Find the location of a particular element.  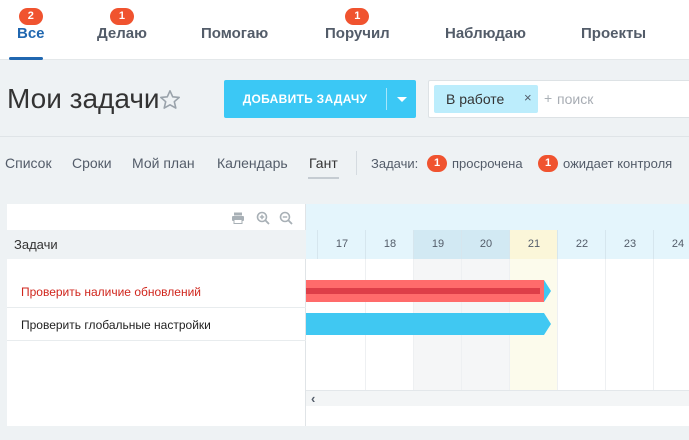

tab-all: 2 Все is located at coordinates (31, 25).